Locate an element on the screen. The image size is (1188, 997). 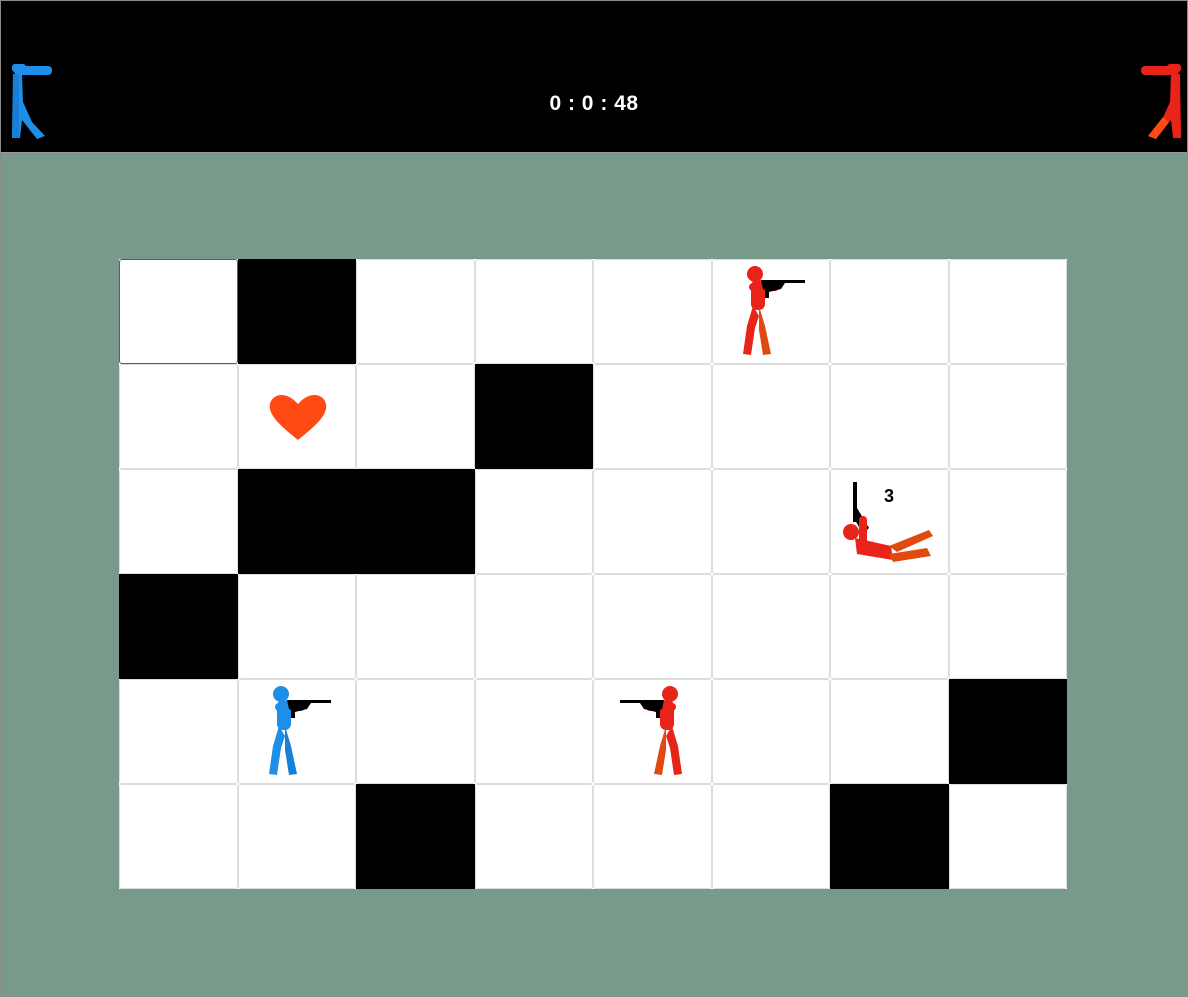
unit-count-badge: 3 is located at coordinates (889, 496).